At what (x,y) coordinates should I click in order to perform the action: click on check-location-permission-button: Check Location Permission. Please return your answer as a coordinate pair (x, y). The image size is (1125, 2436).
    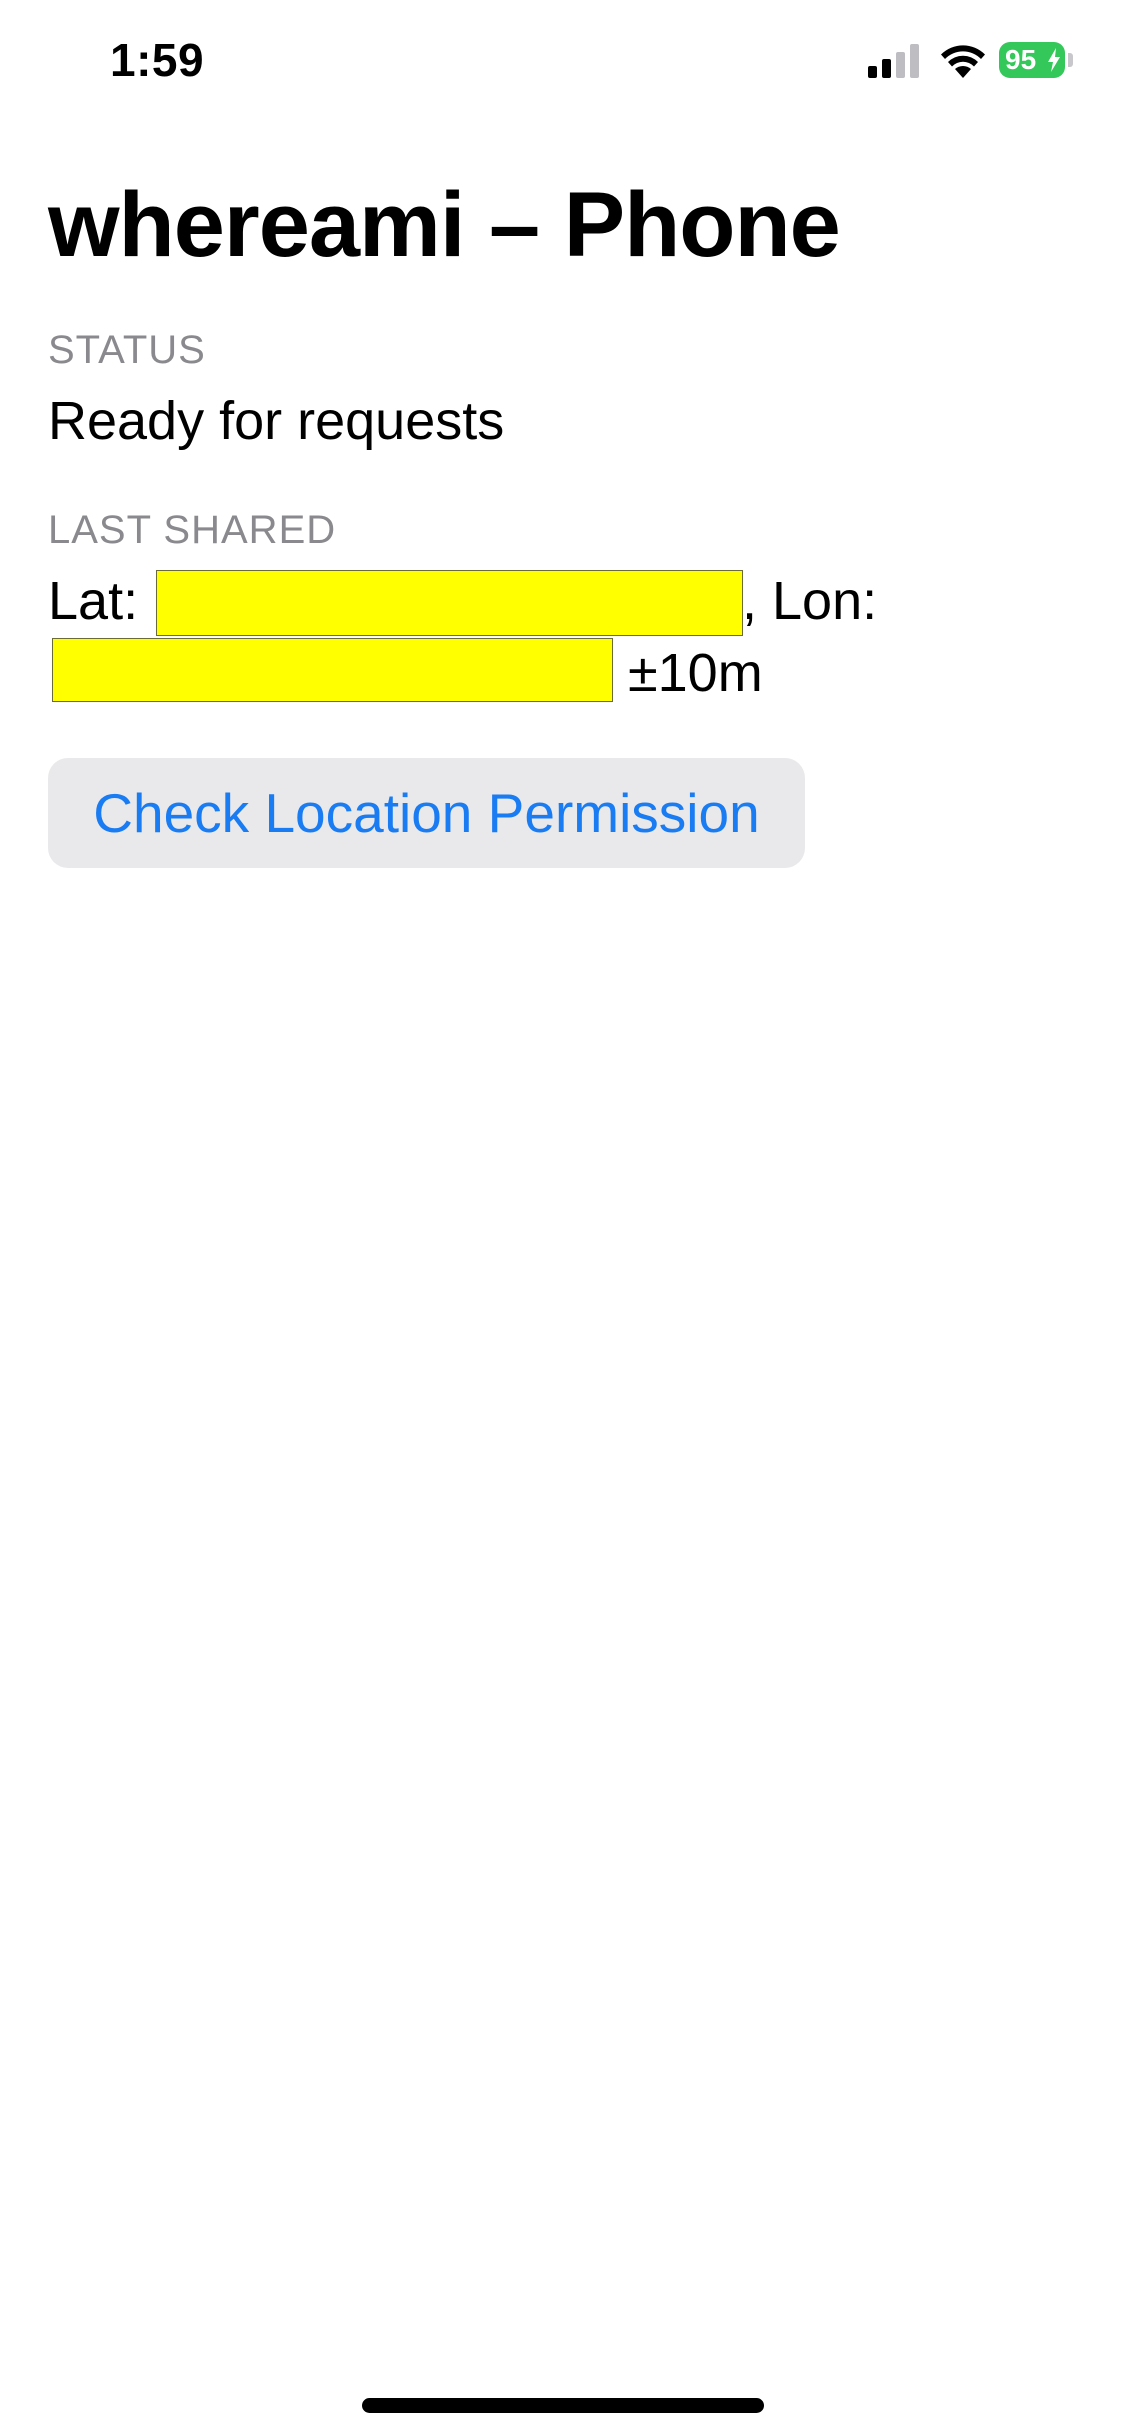
    Looking at the image, I should click on (426, 813).